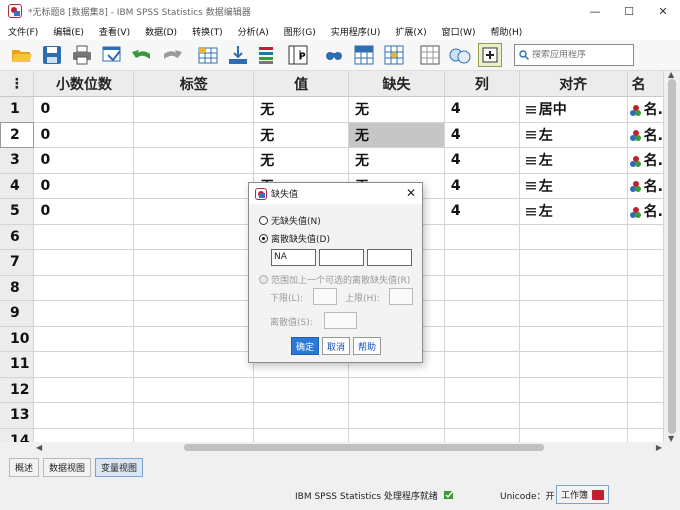  What do you see at coordinates (305, 346) in the screenshot?
I see `ok-button: 确定` at bounding box center [305, 346].